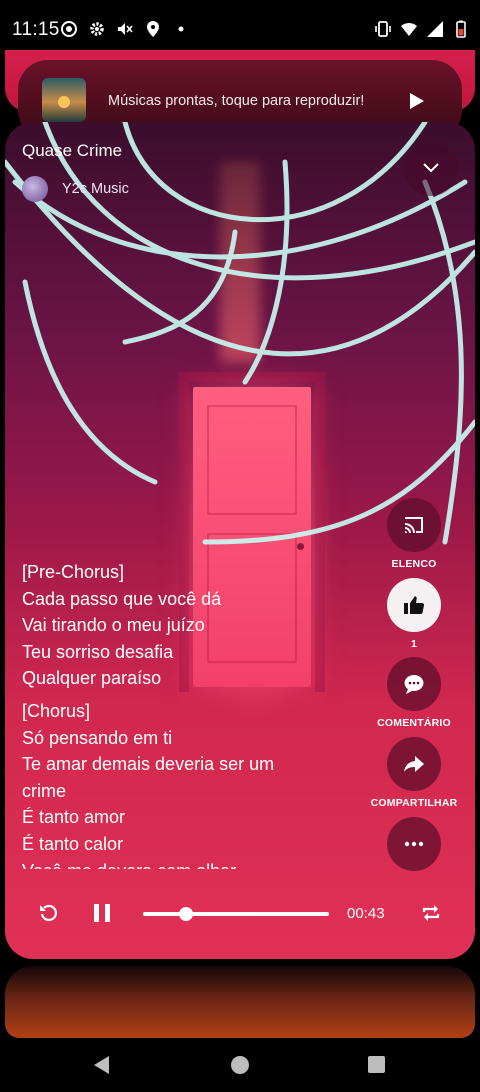 The height and width of the screenshot is (1092, 480). Describe the element at coordinates (73, 572) in the screenshot. I see `lyric-line: [Pre-Chorus]` at that location.